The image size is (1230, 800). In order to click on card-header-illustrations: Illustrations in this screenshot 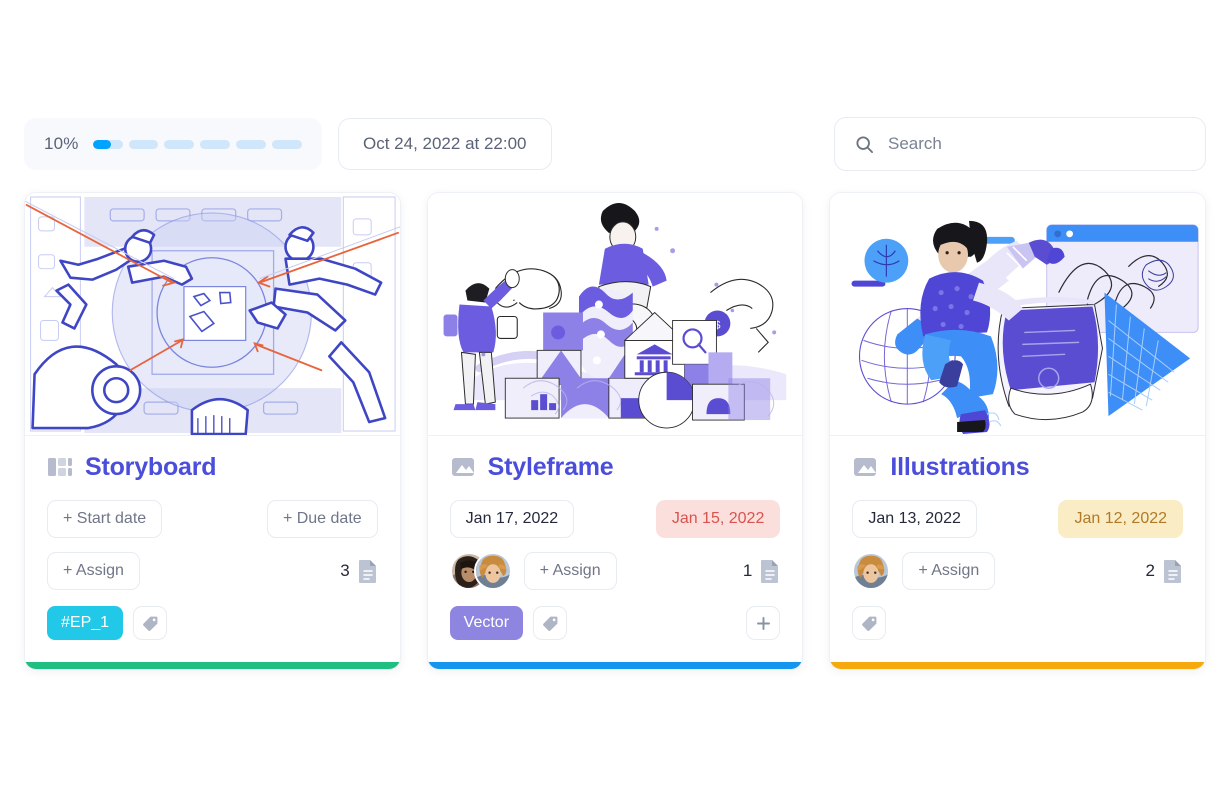, I will do `click(1017, 467)`.